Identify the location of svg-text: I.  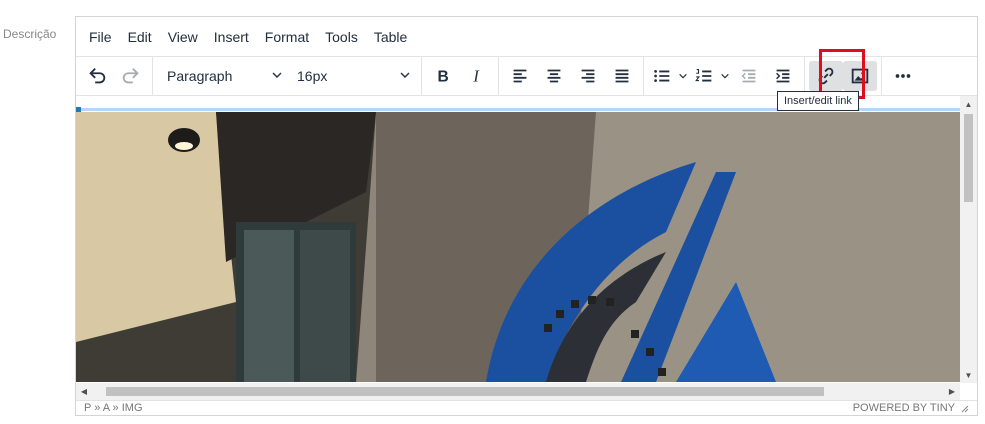
(476, 76).